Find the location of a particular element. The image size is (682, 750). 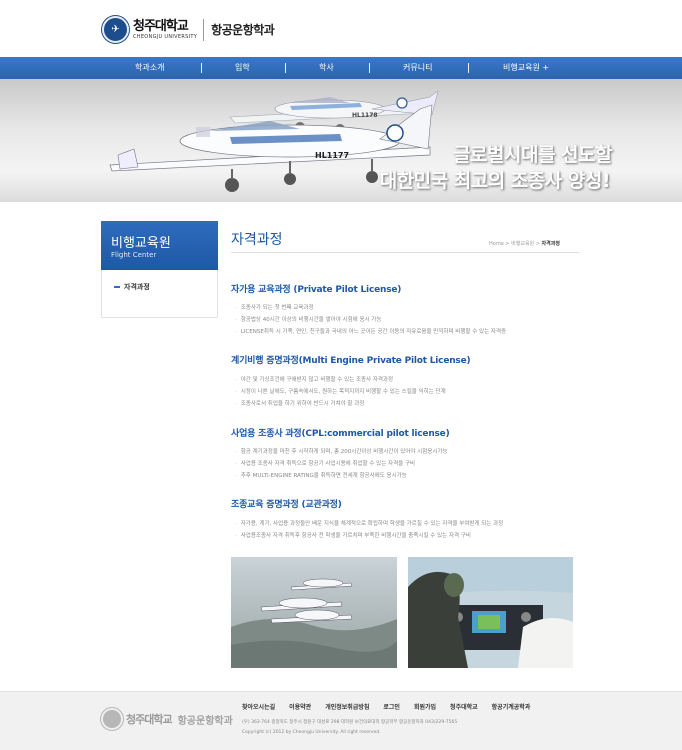

list-item: 항공법상 40시간 이상의 비행시간을 쌓아야 시험에 응시 가능 is located at coordinates (308, 319).